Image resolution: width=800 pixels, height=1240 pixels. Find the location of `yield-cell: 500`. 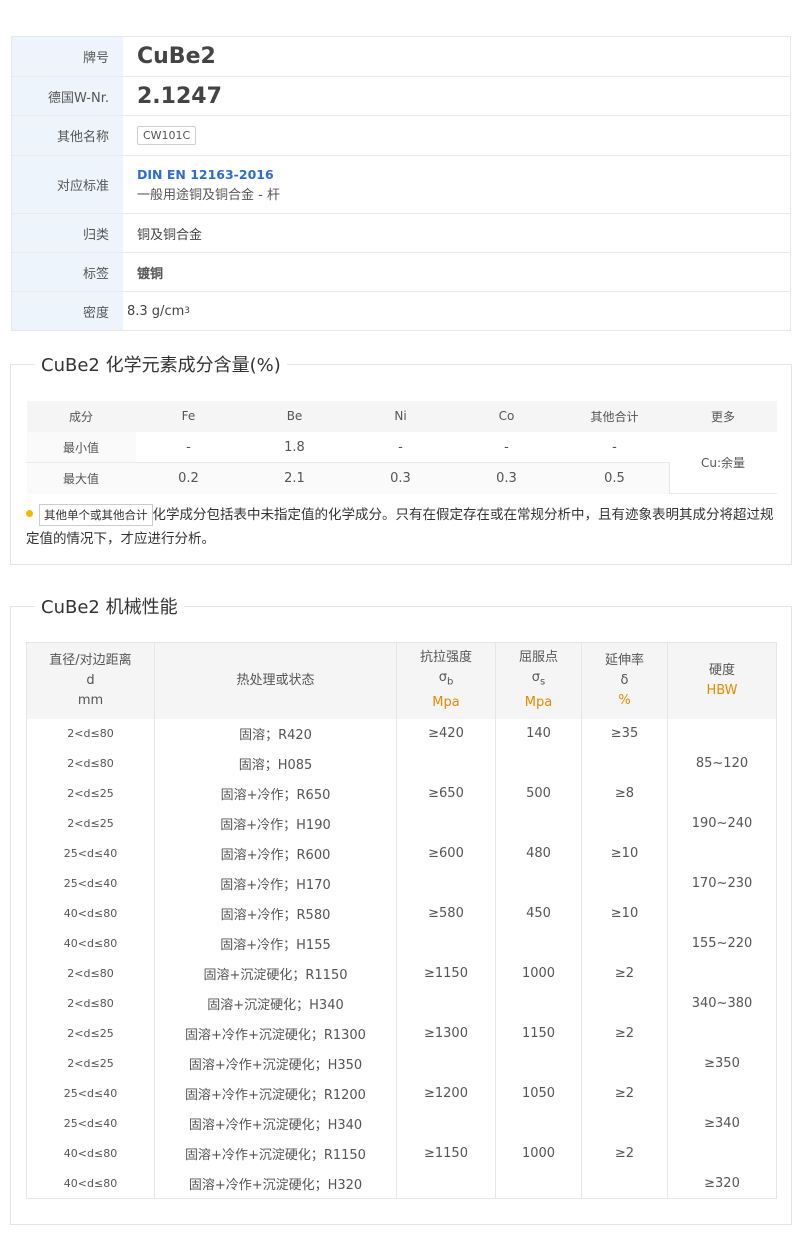

yield-cell: 500 is located at coordinates (538, 793).